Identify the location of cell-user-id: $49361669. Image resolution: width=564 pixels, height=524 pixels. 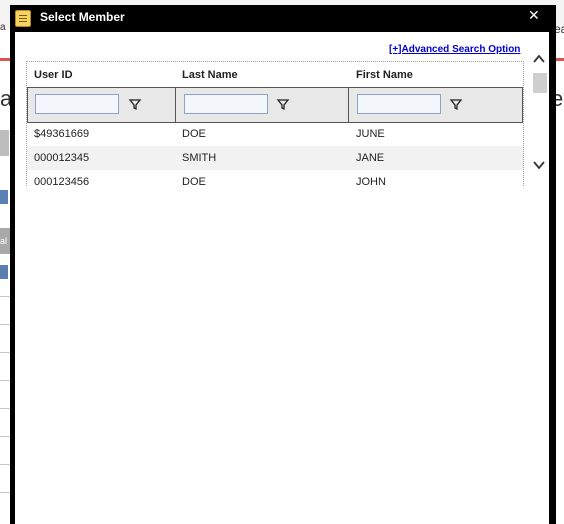
(62, 134).